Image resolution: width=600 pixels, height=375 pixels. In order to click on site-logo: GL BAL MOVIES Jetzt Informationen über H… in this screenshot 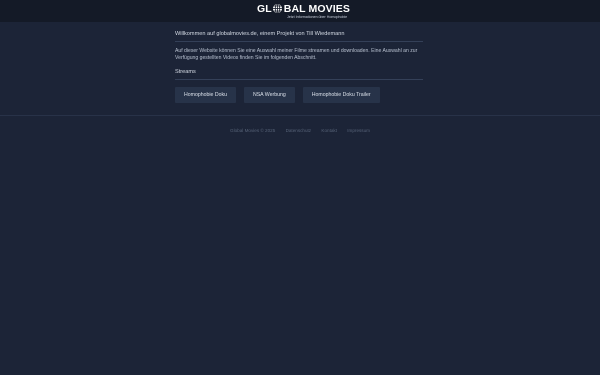, I will do `click(303, 11)`.